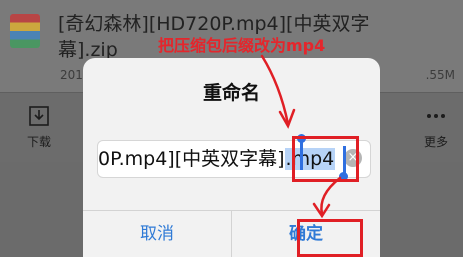 The height and width of the screenshot is (257, 463). What do you see at coordinates (278, 91) in the screenshot?
I see `arrow-to-extension` at bounding box center [278, 91].